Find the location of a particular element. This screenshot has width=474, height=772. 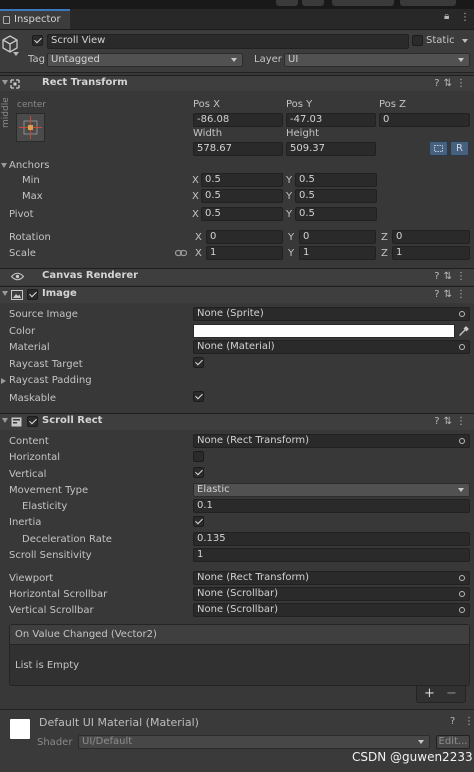

height-field: 509.37 is located at coordinates (331, 149).